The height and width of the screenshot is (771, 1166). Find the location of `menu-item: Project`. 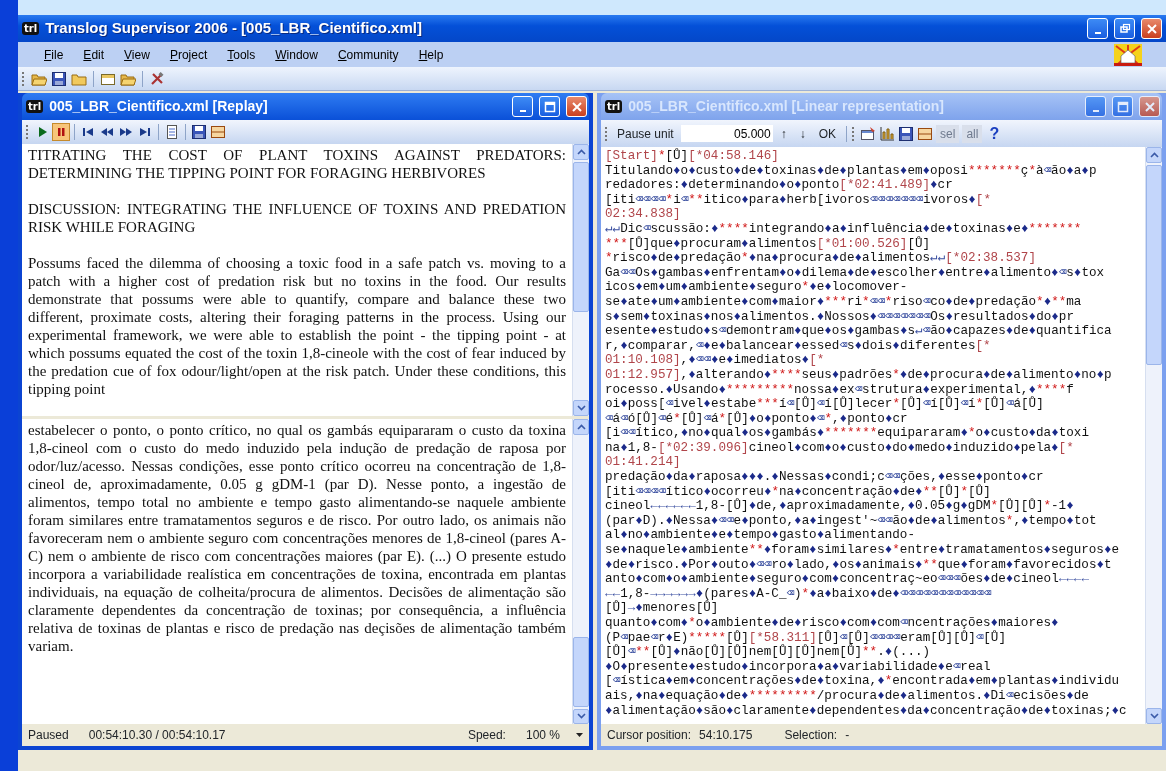

menu-item: Project is located at coordinates (188, 54).